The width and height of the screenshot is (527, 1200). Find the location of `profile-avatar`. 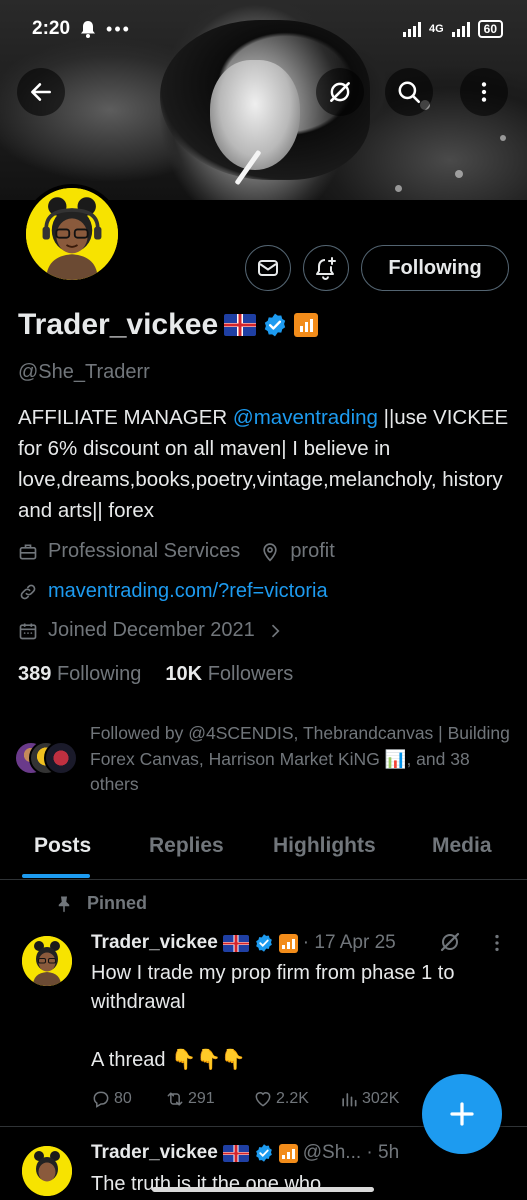

profile-avatar is located at coordinates (72, 234).